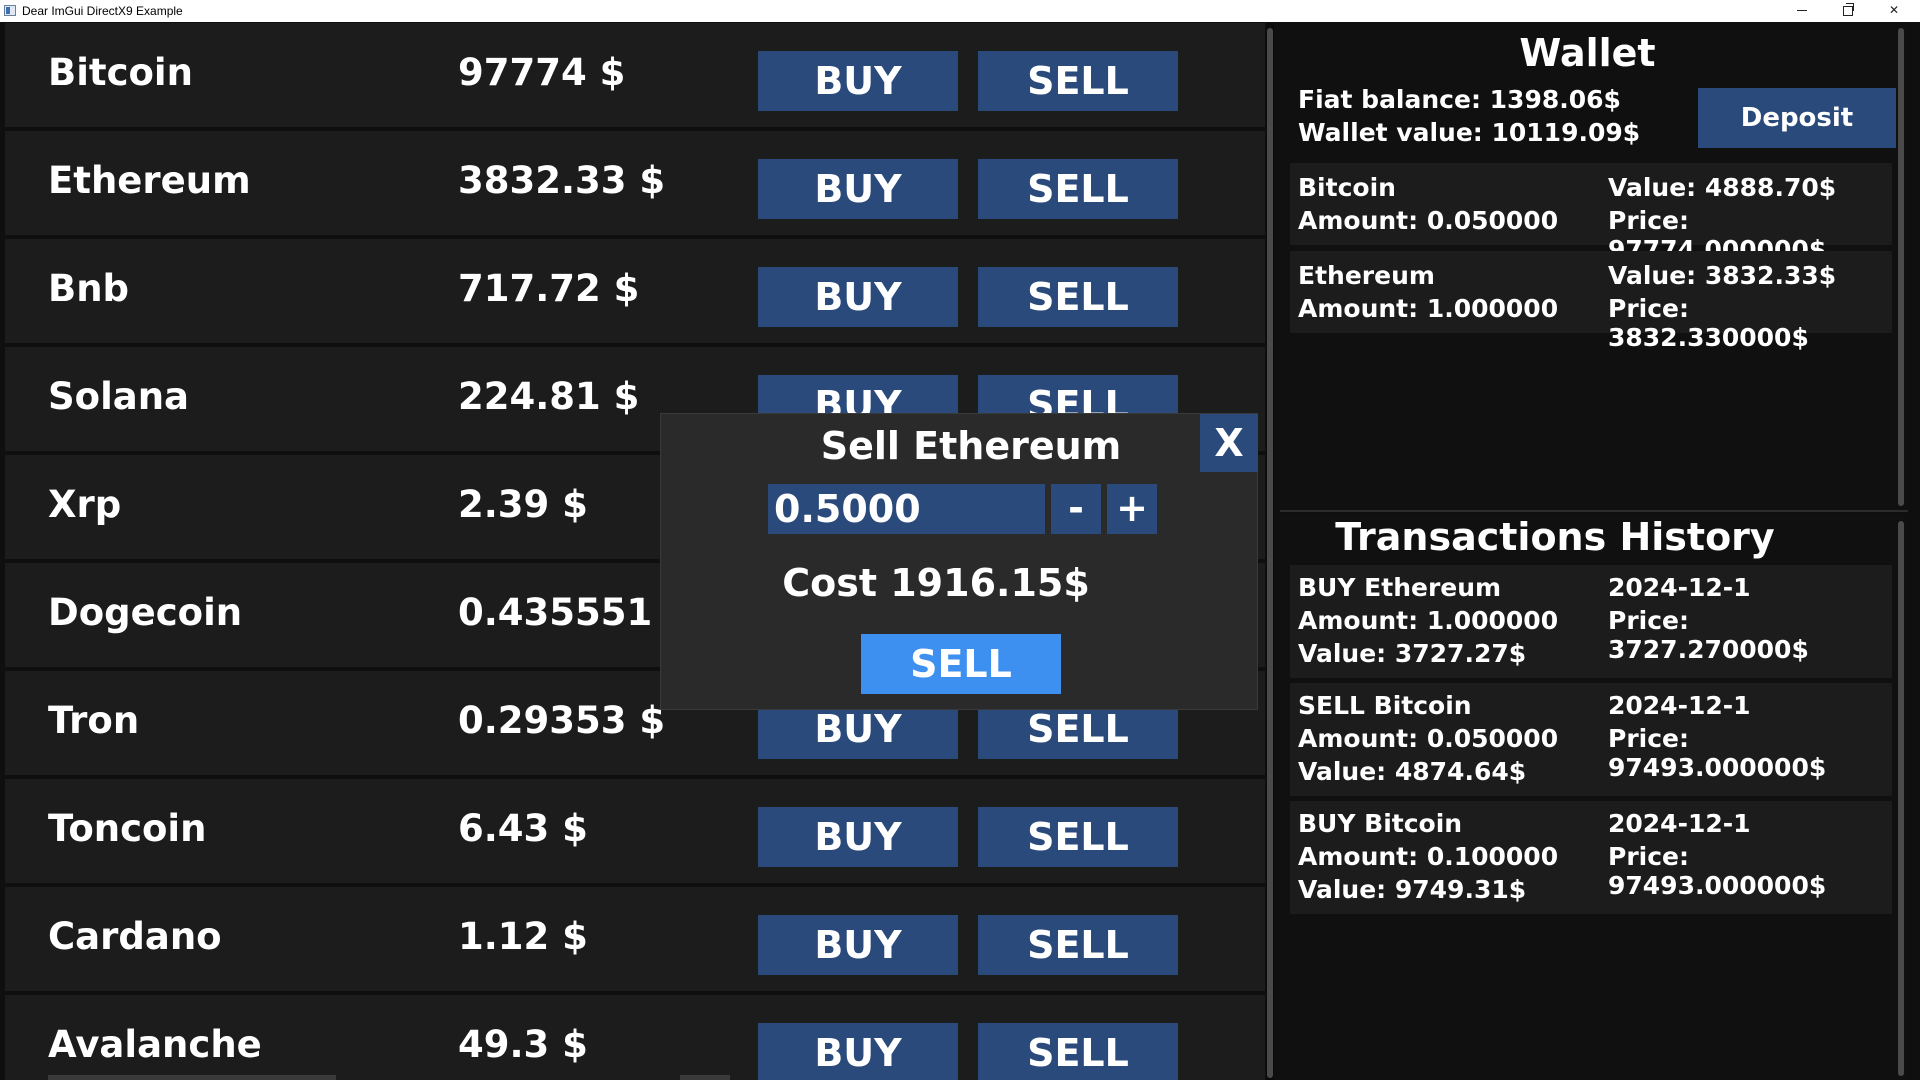 The width and height of the screenshot is (1920, 1080). I want to click on wallet-value: Wallet value: 10119.09$, so click(1469, 132).